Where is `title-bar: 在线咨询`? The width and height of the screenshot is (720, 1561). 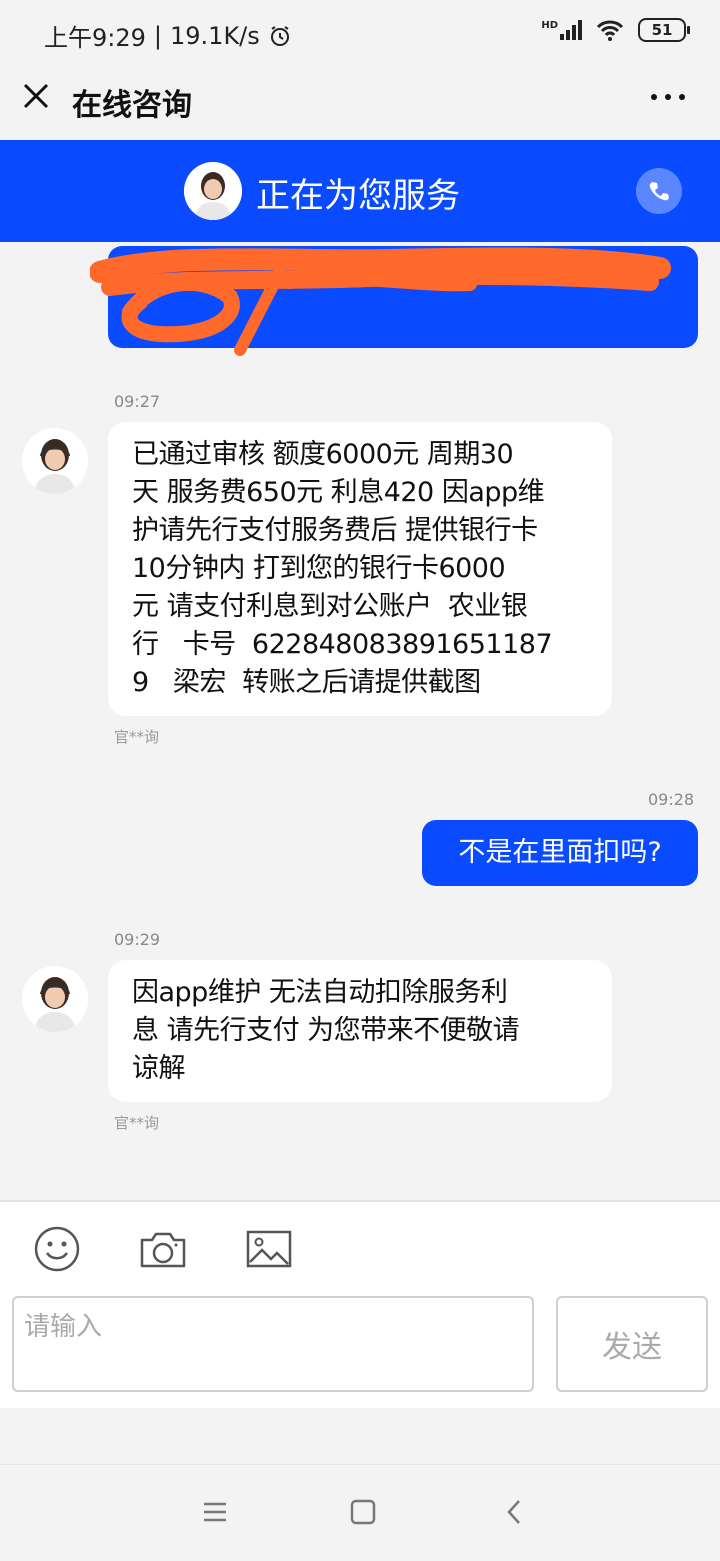
title-bar: 在线咨询 is located at coordinates (360, 103).